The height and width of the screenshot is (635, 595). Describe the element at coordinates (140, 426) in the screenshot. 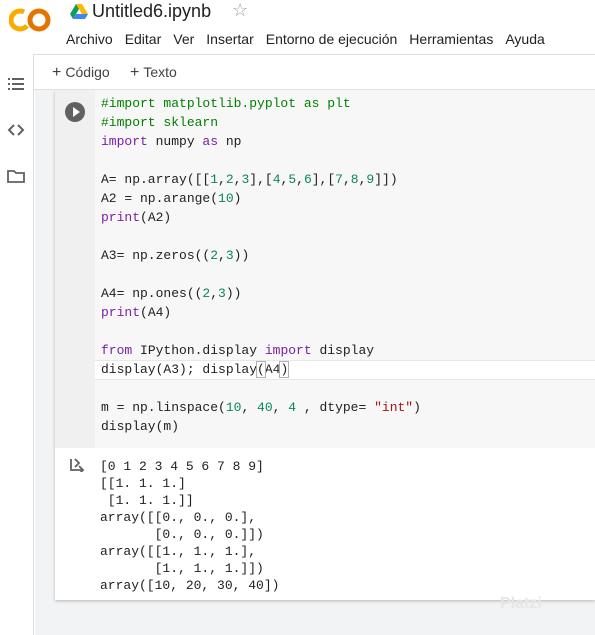

I see `code-line: display(m)` at that location.